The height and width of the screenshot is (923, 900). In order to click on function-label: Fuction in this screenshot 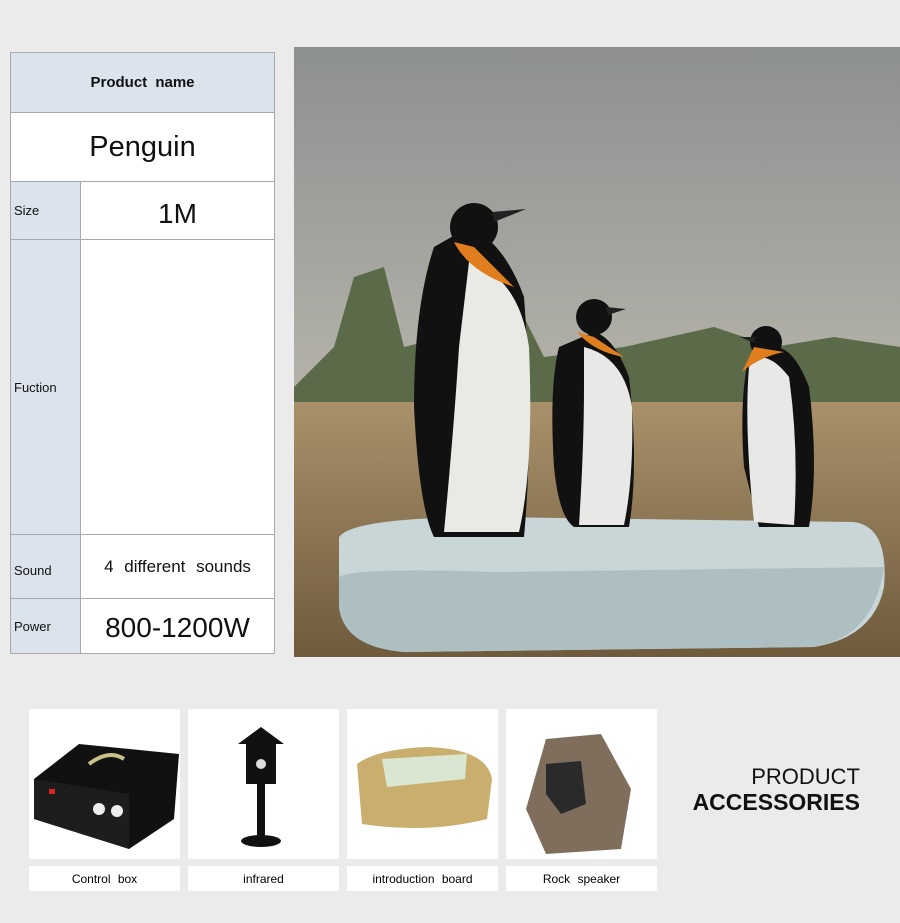, I will do `click(45, 387)`.